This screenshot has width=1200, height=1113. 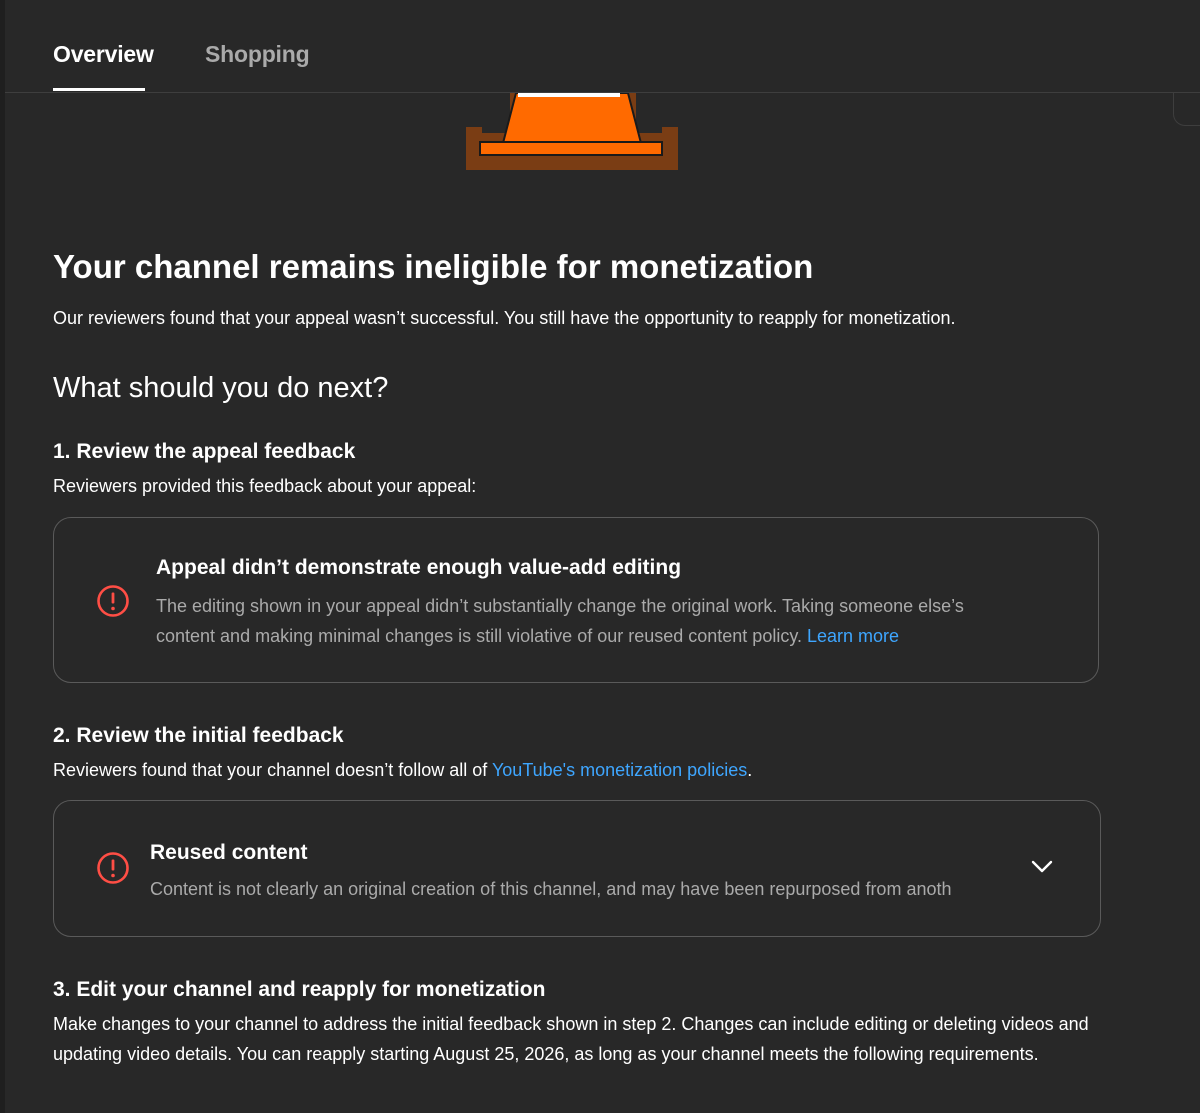 What do you see at coordinates (619, 770) in the screenshot?
I see `monetization-policies-link: YouTube's monetization policies` at bounding box center [619, 770].